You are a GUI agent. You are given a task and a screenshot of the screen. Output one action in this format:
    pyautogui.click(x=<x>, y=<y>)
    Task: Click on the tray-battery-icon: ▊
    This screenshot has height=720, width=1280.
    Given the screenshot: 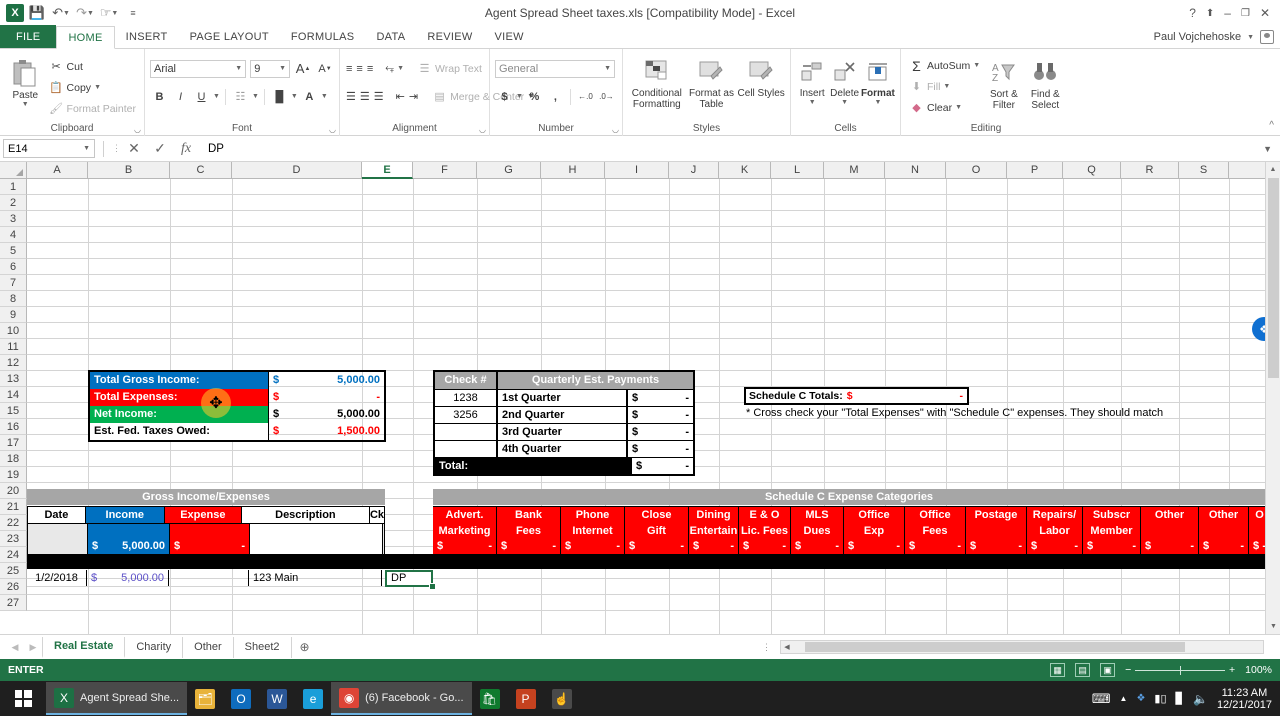 What is the action you would take?
    pyautogui.click(x=1180, y=698)
    